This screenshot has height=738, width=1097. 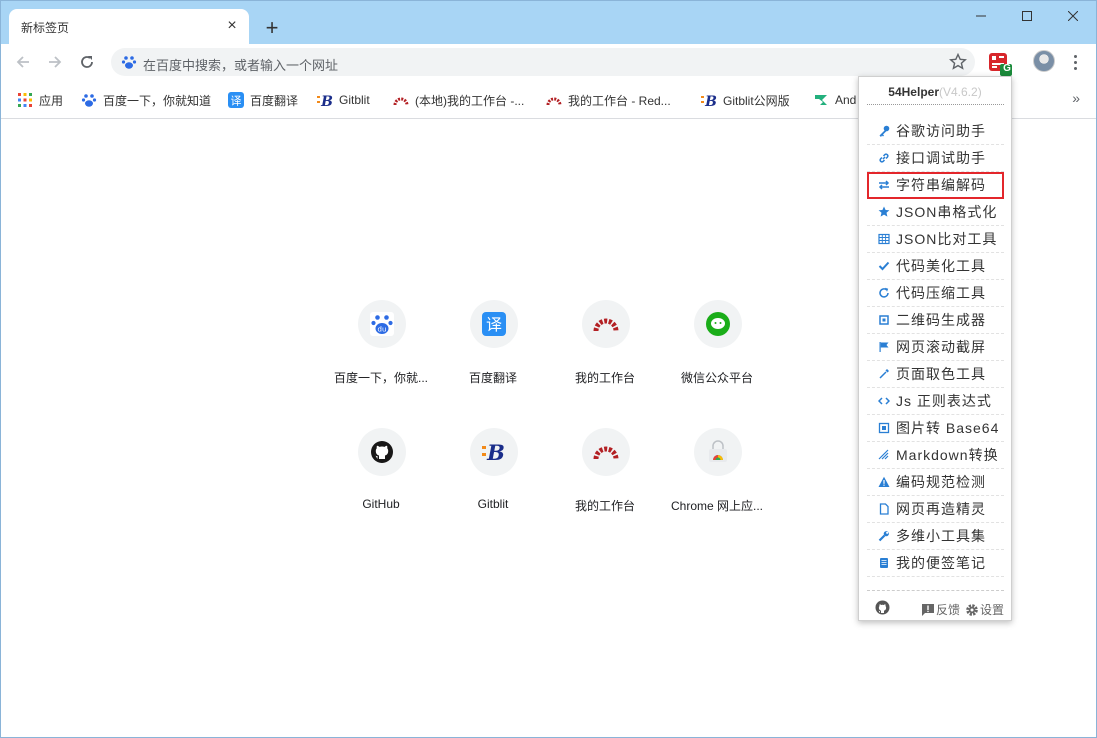 I want to click on popup-item-label: 字符串编解码, so click(x=941, y=185).